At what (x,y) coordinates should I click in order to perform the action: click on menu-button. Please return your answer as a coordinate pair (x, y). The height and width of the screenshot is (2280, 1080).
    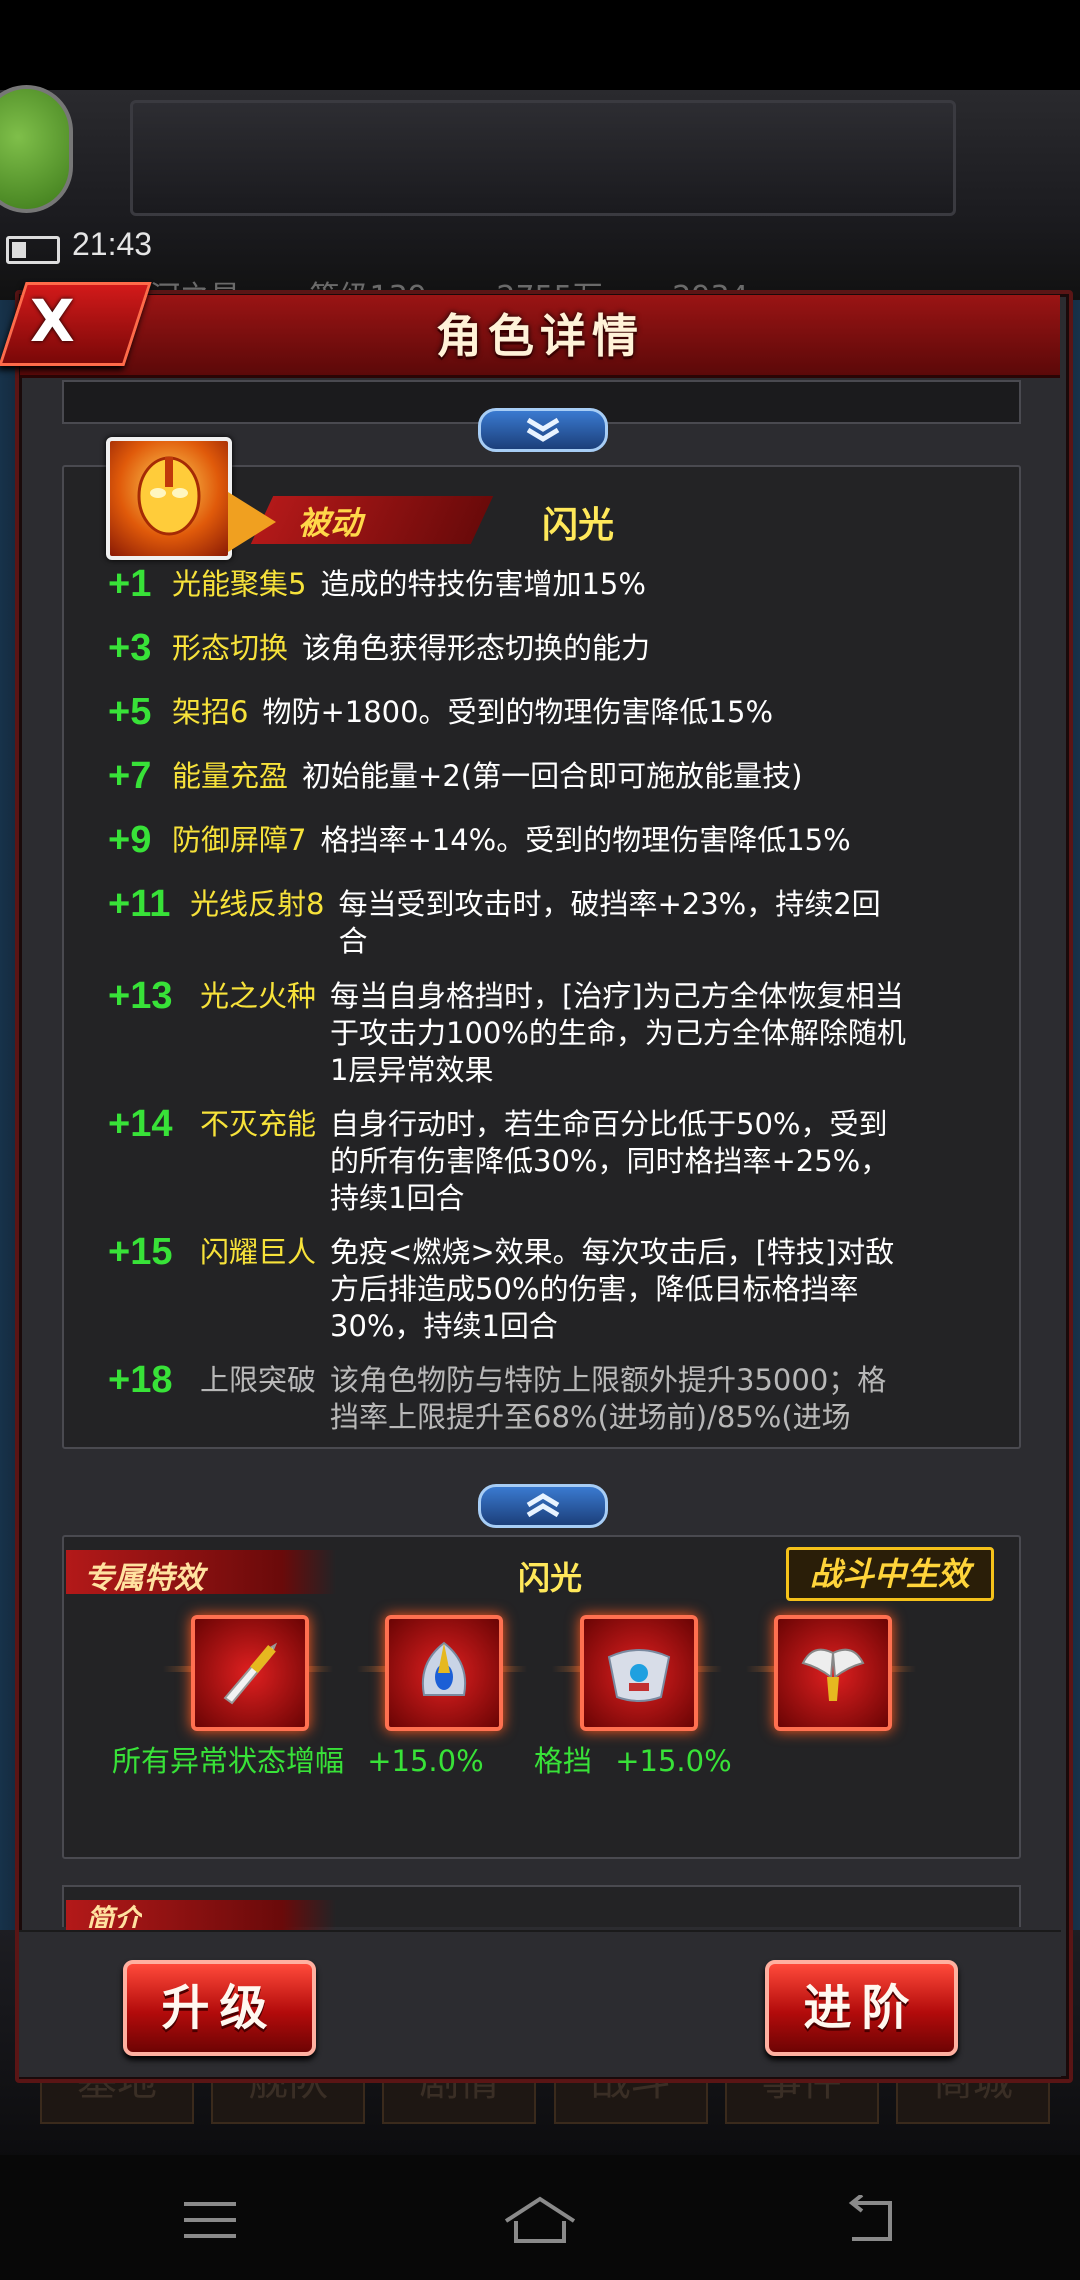
    Looking at the image, I should click on (210, 2220).